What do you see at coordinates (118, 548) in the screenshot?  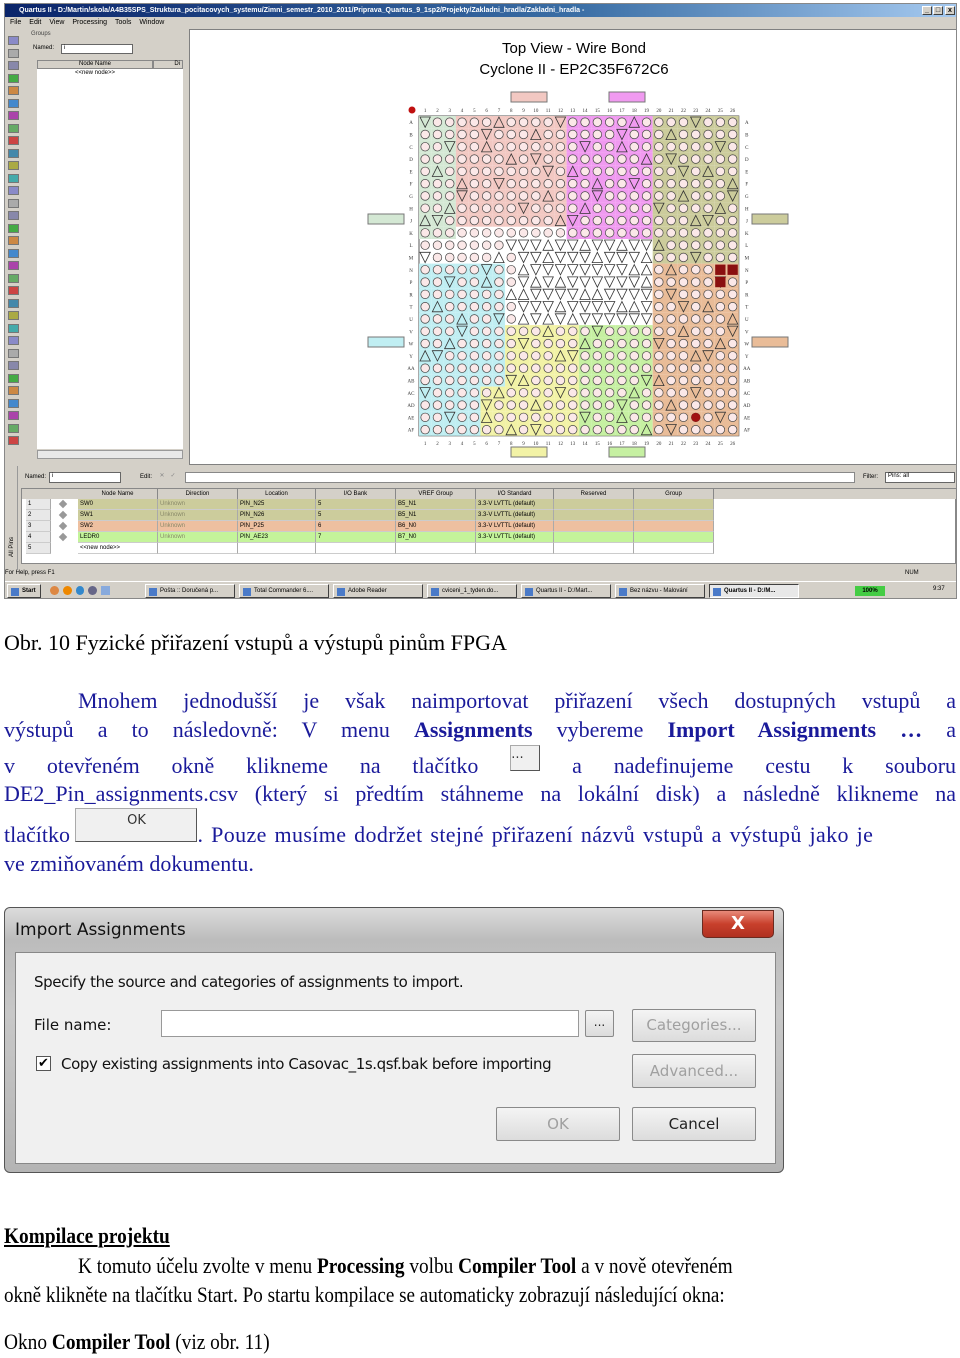 I see `table-cell: <<new node>>` at bounding box center [118, 548].